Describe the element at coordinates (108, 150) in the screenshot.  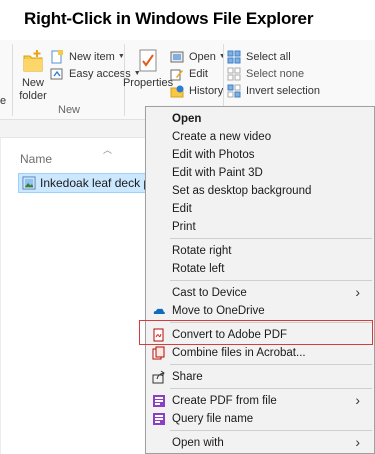
I see `sort-ascending-icon: ︿` at that location.